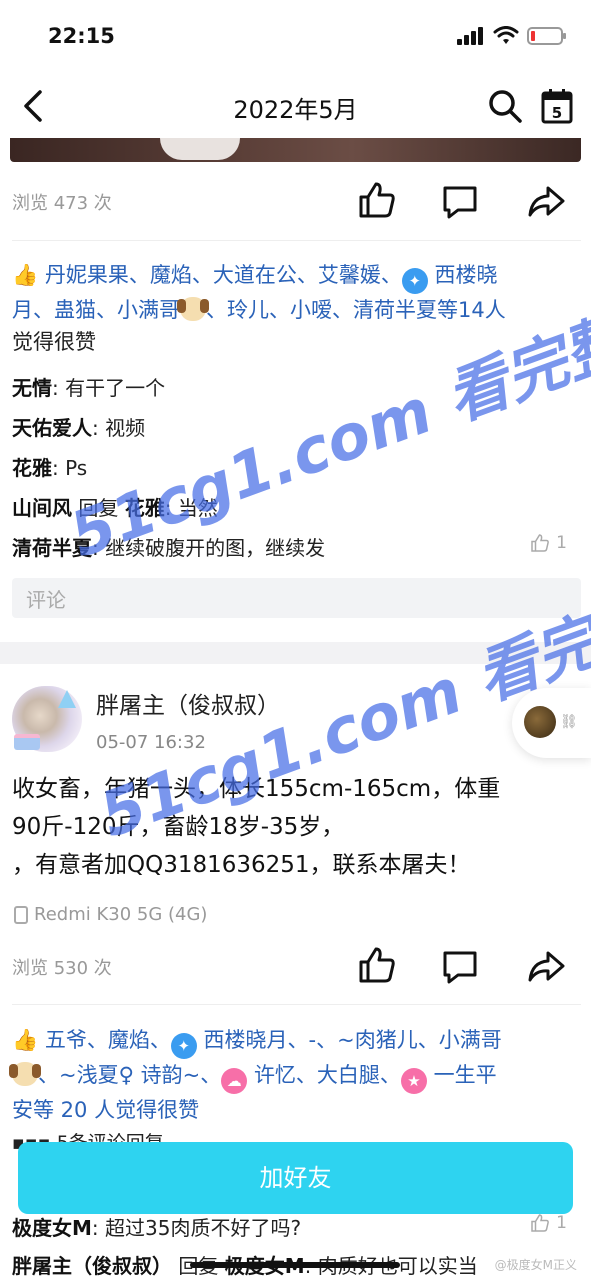 The width and height of the screenshot is (591, 1280). Describe the element at coordinates (52, 1228) in the screenshot. I see `commenter-name: 极度女M` at that location.